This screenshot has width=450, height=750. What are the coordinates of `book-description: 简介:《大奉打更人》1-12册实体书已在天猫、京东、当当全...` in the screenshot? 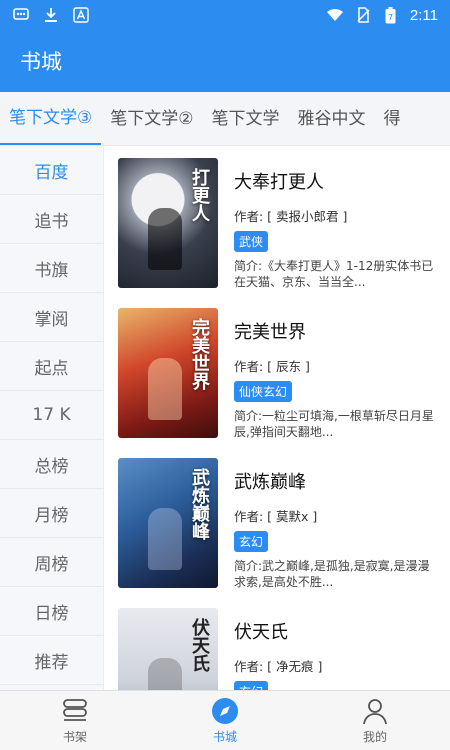 It's located at (334, 274).